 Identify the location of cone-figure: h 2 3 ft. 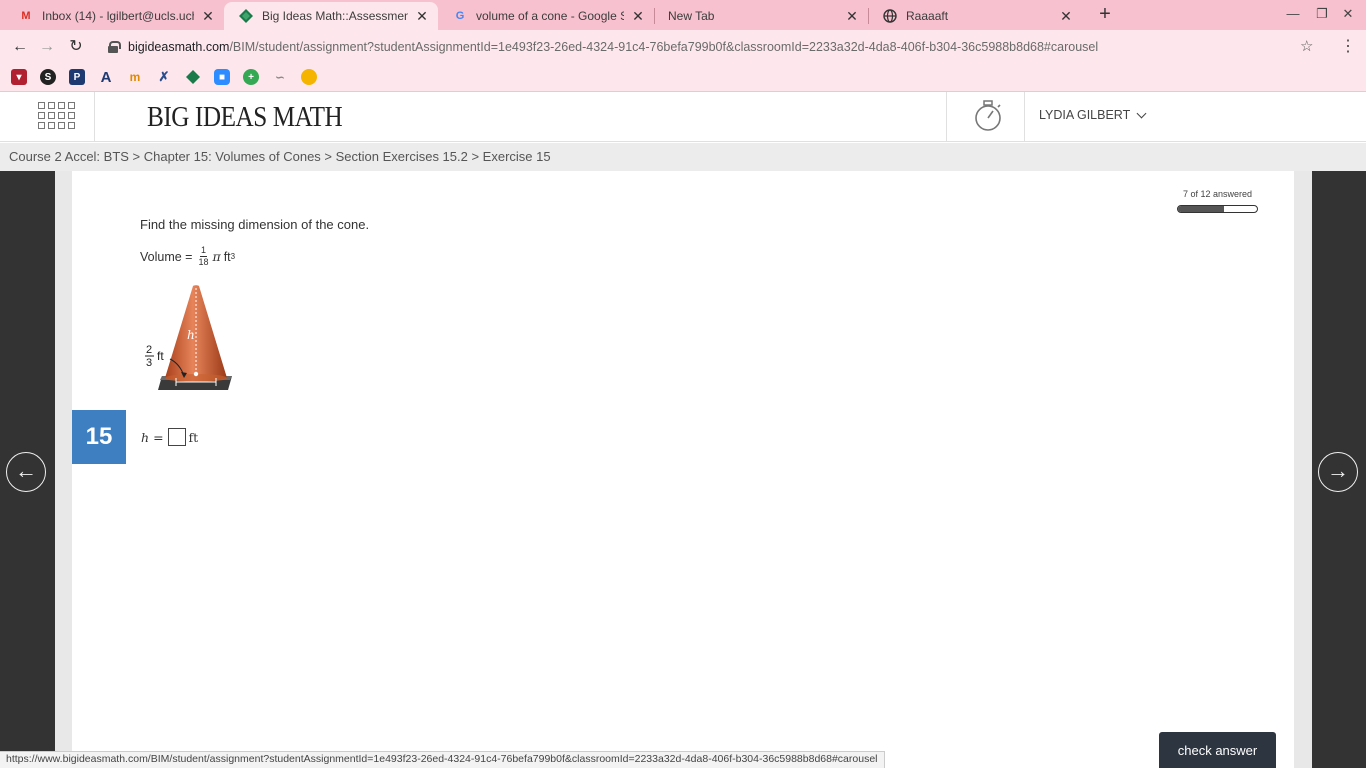
(188, 337).